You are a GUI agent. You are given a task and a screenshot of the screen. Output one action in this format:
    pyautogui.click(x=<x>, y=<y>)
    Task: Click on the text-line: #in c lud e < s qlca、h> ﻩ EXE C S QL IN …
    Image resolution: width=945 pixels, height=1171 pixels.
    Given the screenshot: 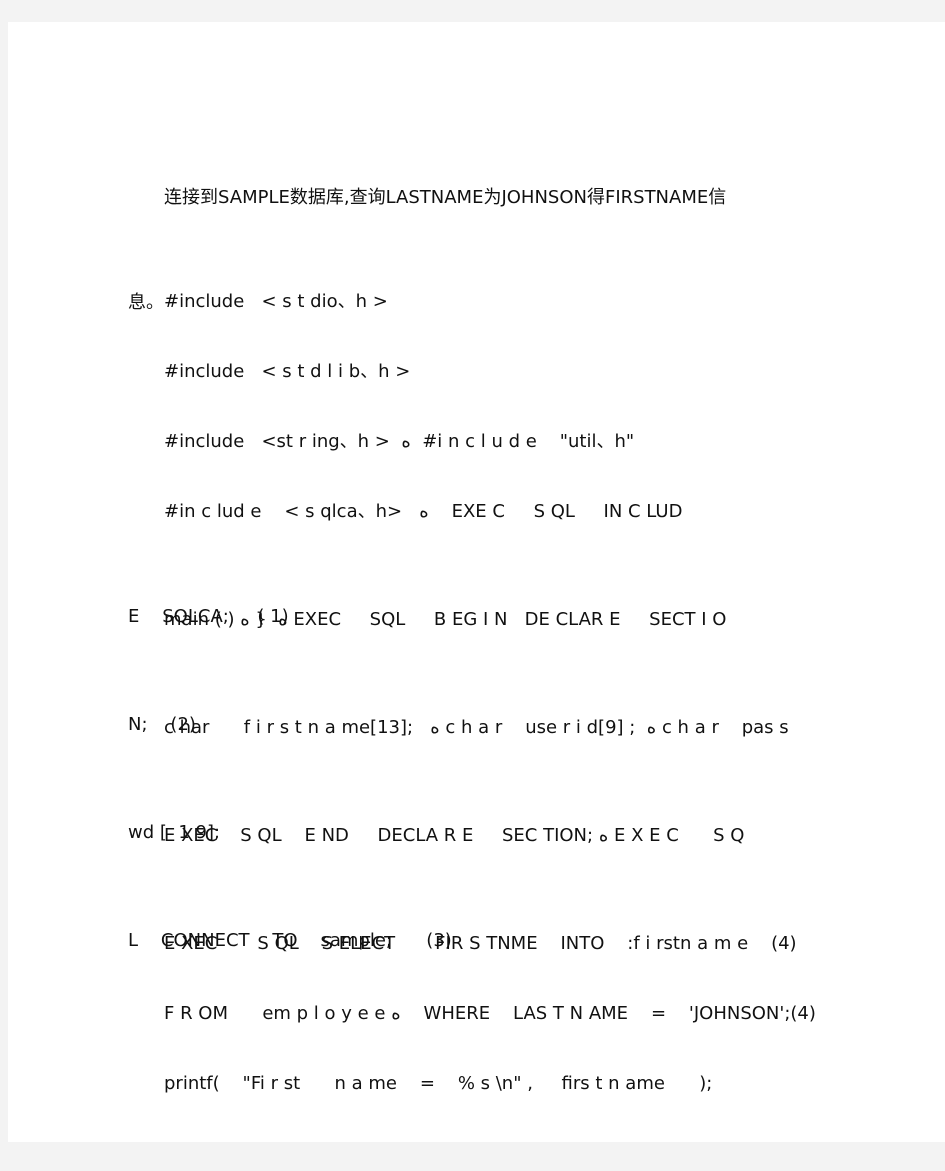 What is the action you would take?
    pyautogui.click(x=423, y=511)
    